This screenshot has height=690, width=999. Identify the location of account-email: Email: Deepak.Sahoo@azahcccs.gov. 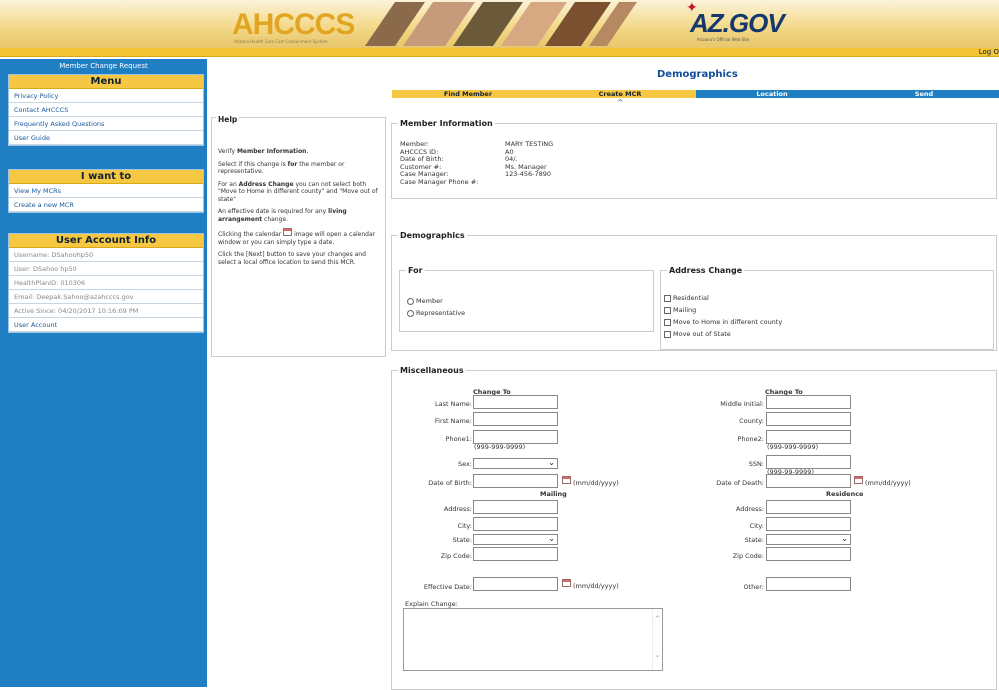
(106, 297).